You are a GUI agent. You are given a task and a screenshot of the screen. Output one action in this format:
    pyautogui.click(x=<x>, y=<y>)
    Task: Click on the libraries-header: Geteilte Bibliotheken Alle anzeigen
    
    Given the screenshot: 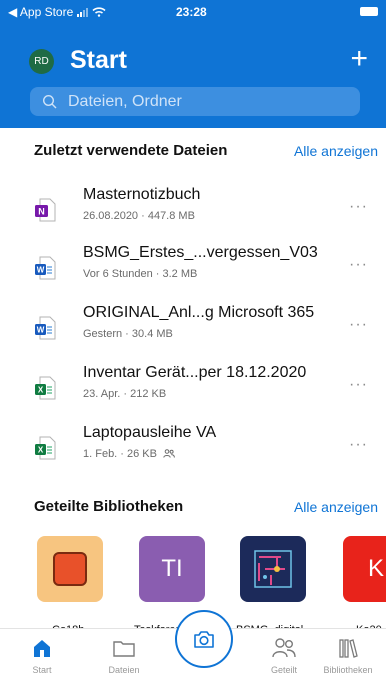 What is the action you would take?
    pyautogui.click(x=206, y=506)
    